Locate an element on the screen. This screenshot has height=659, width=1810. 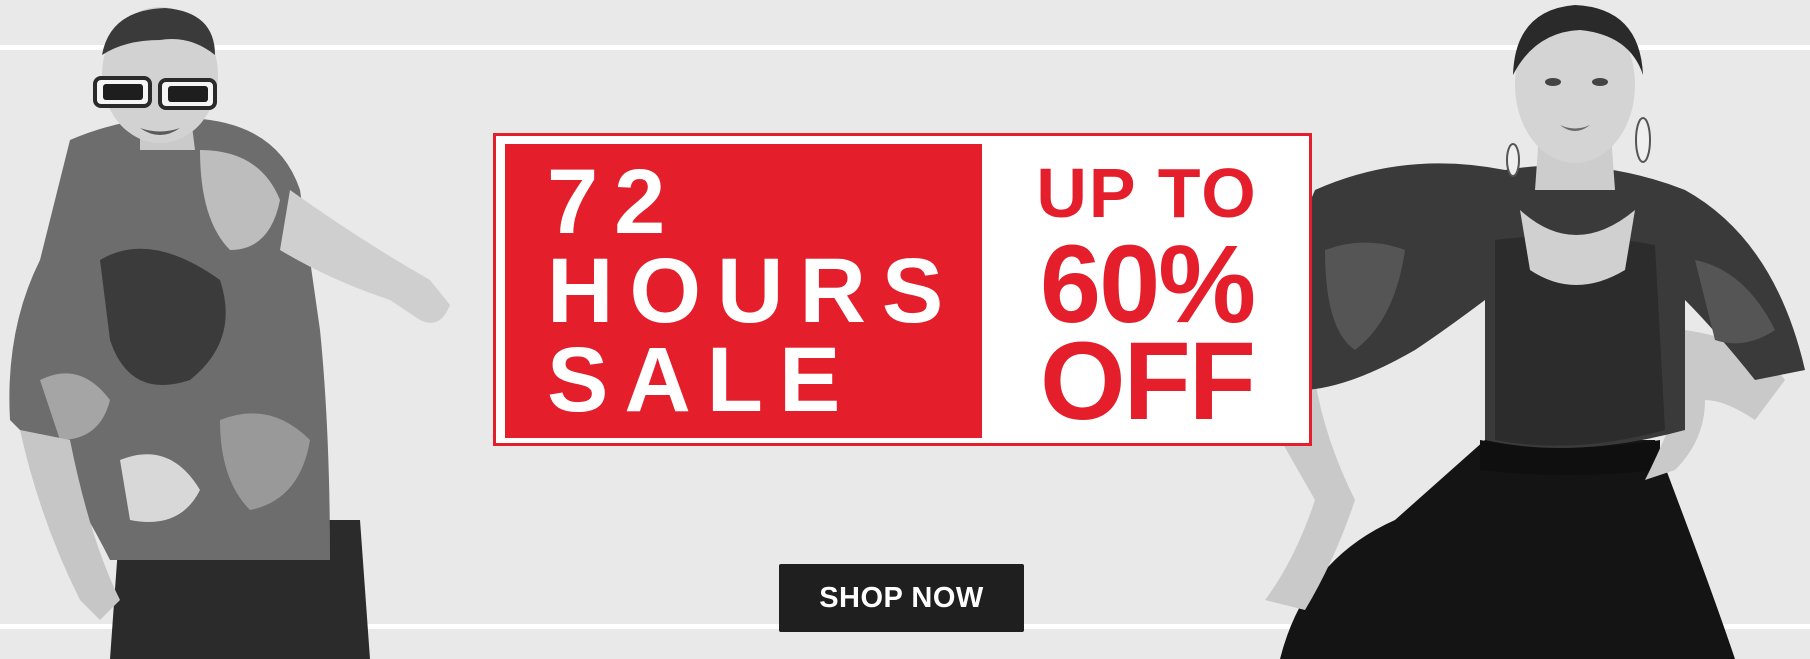
sale-red-panel: 72 HOURS SALE is located at coordinates (743, 291).